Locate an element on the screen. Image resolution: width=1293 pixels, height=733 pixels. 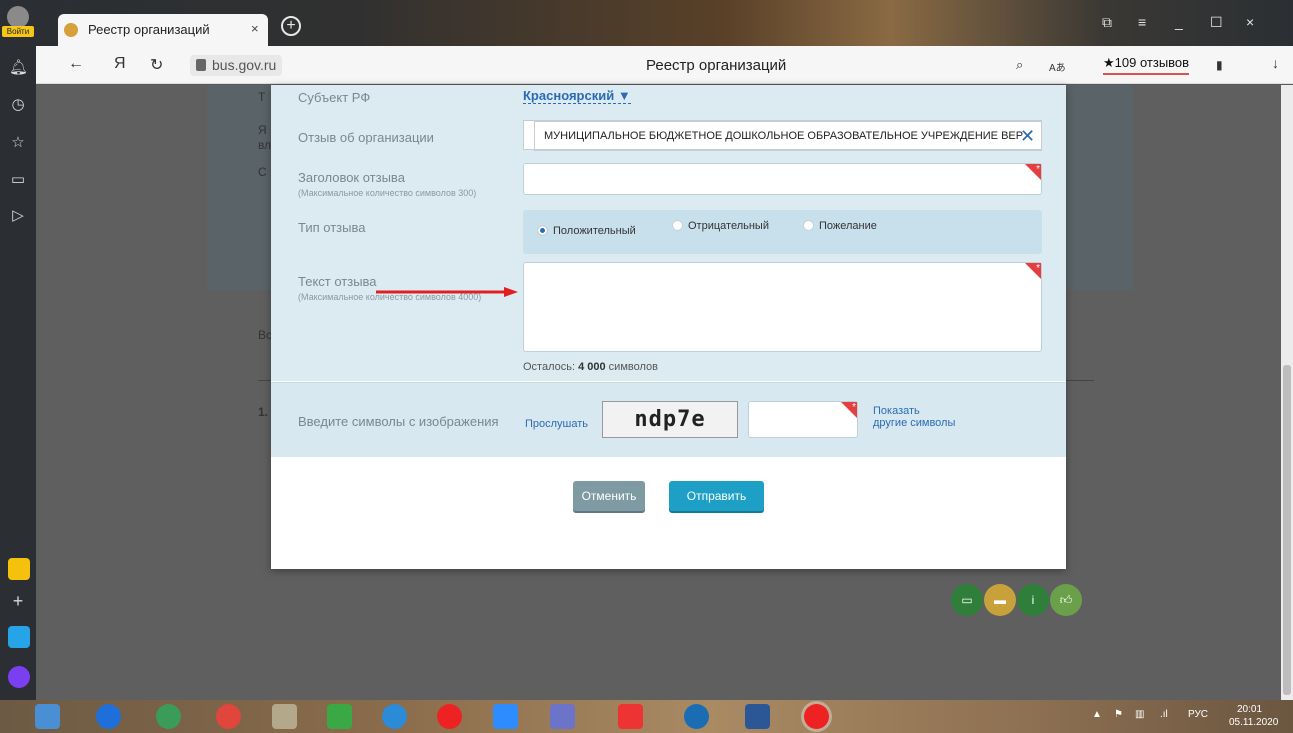
scrollbar-thumb is located at coordinates (1287, 530).